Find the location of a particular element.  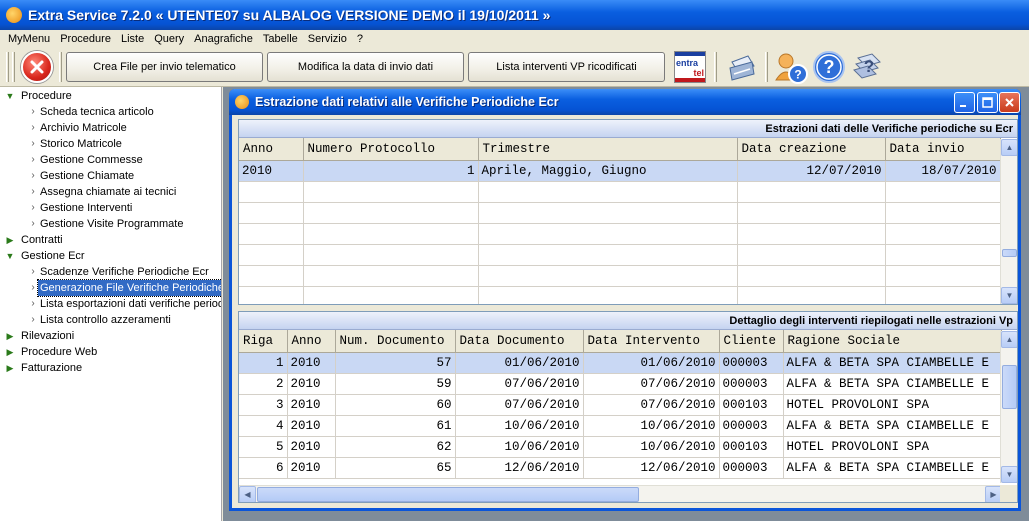

cell-num-documento: 65 is located at coordinates (395, 468).